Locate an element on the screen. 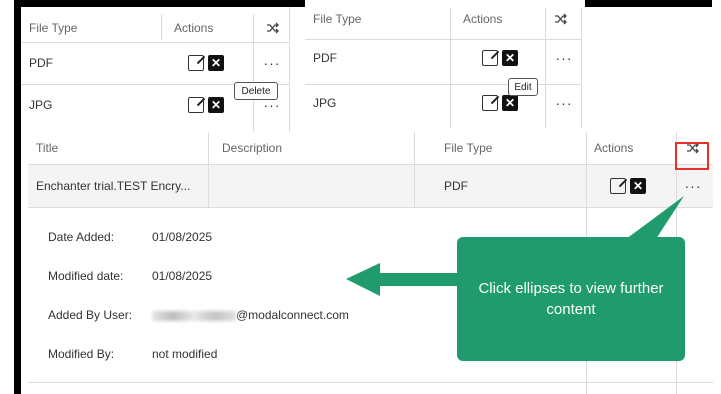  callout-text: Click ellipses to view further content is located at coordinates (571, 299).